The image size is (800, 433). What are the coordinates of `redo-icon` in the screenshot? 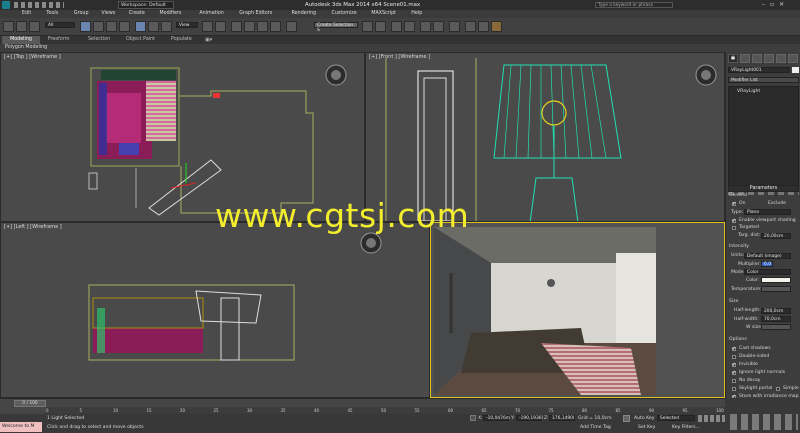 It's located at (21, 26).